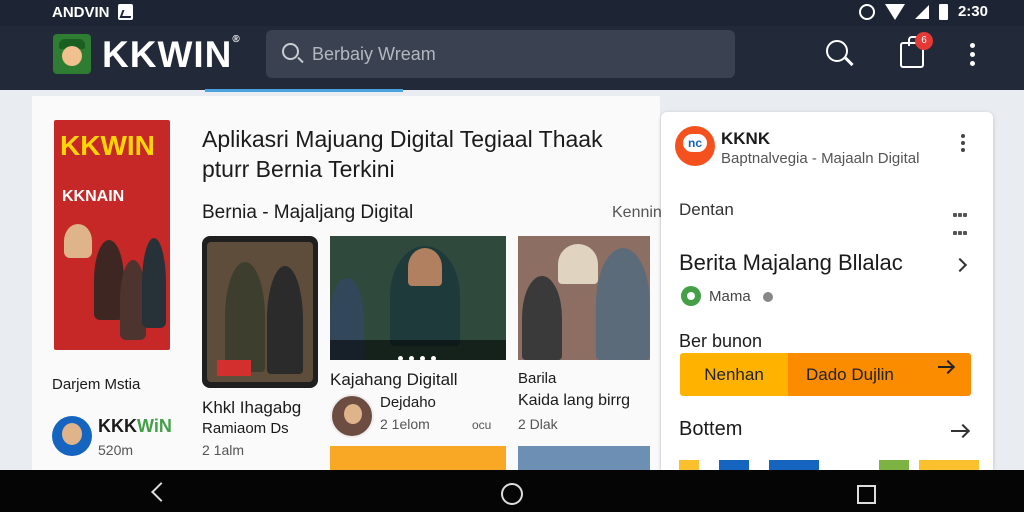  I want to click on see-more-link: Kennin, so click(637, 213).